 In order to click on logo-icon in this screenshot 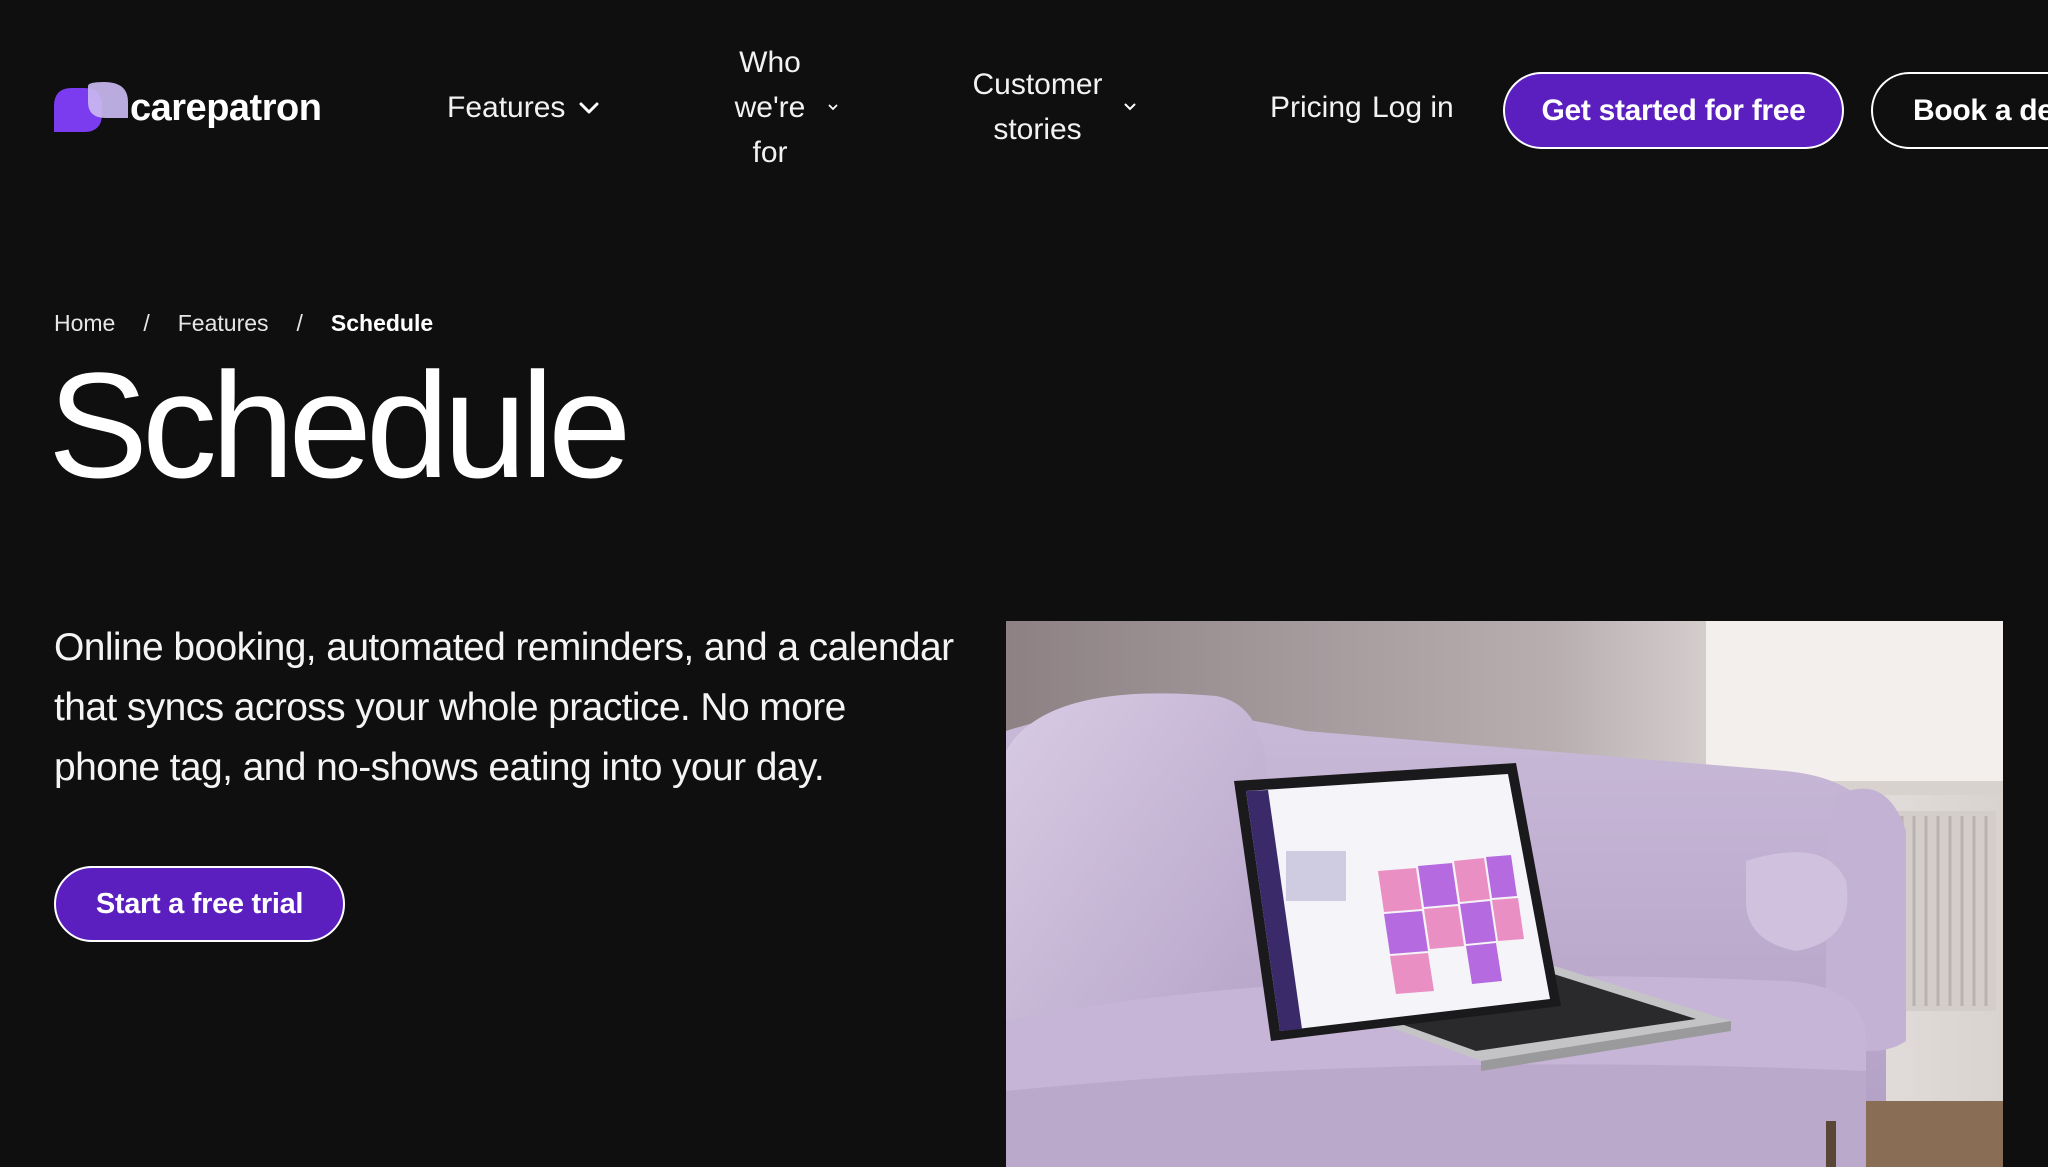, I will do `click(91, 108)`.